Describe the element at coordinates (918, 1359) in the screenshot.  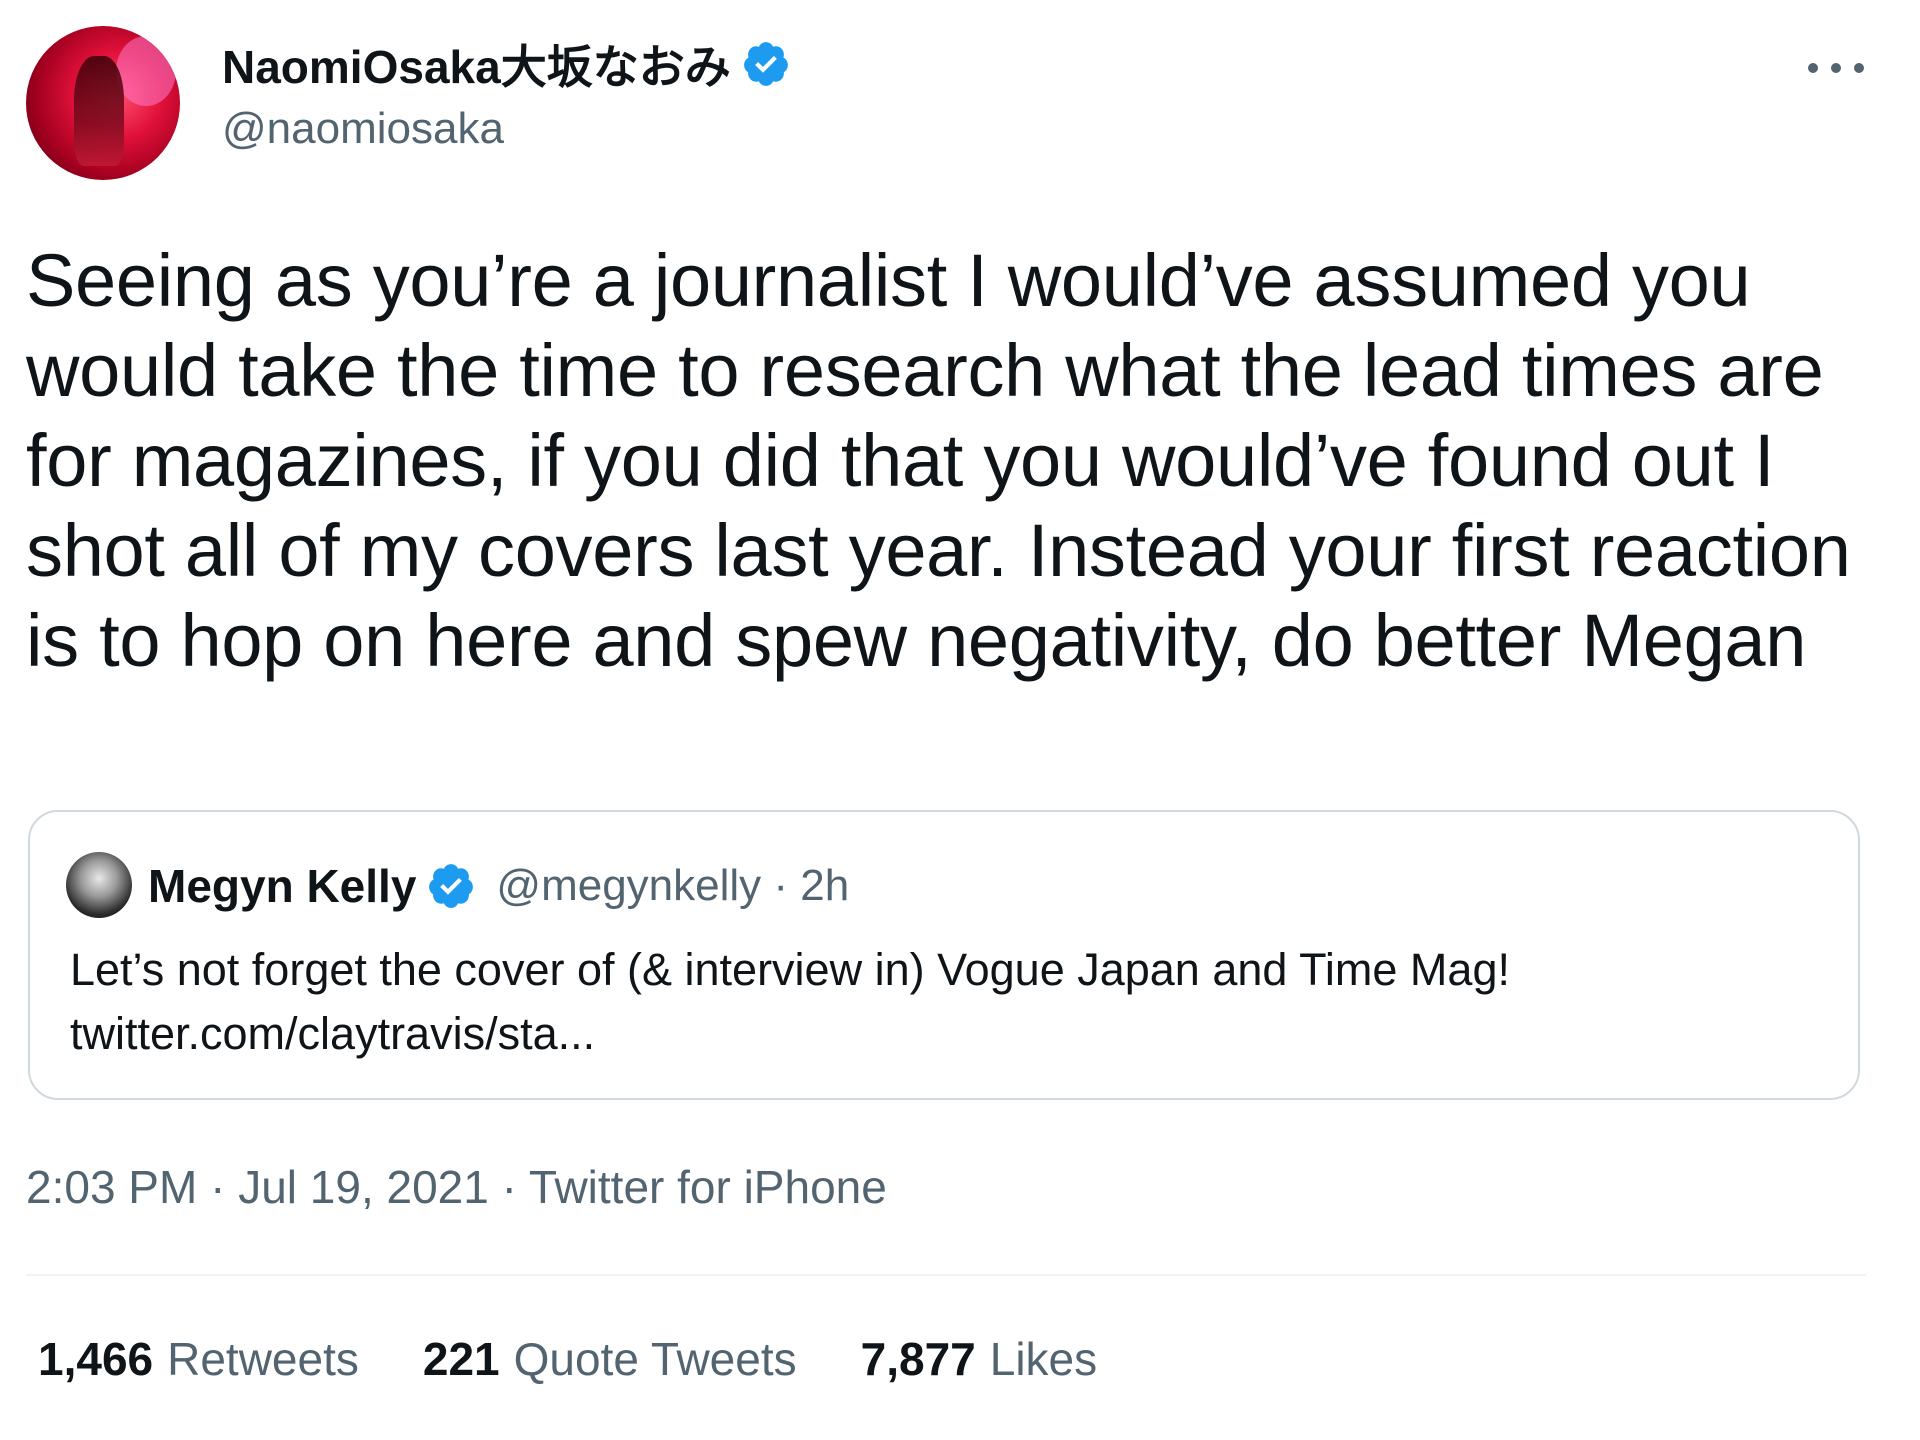
I see `likes-count: 7,877` at that location.